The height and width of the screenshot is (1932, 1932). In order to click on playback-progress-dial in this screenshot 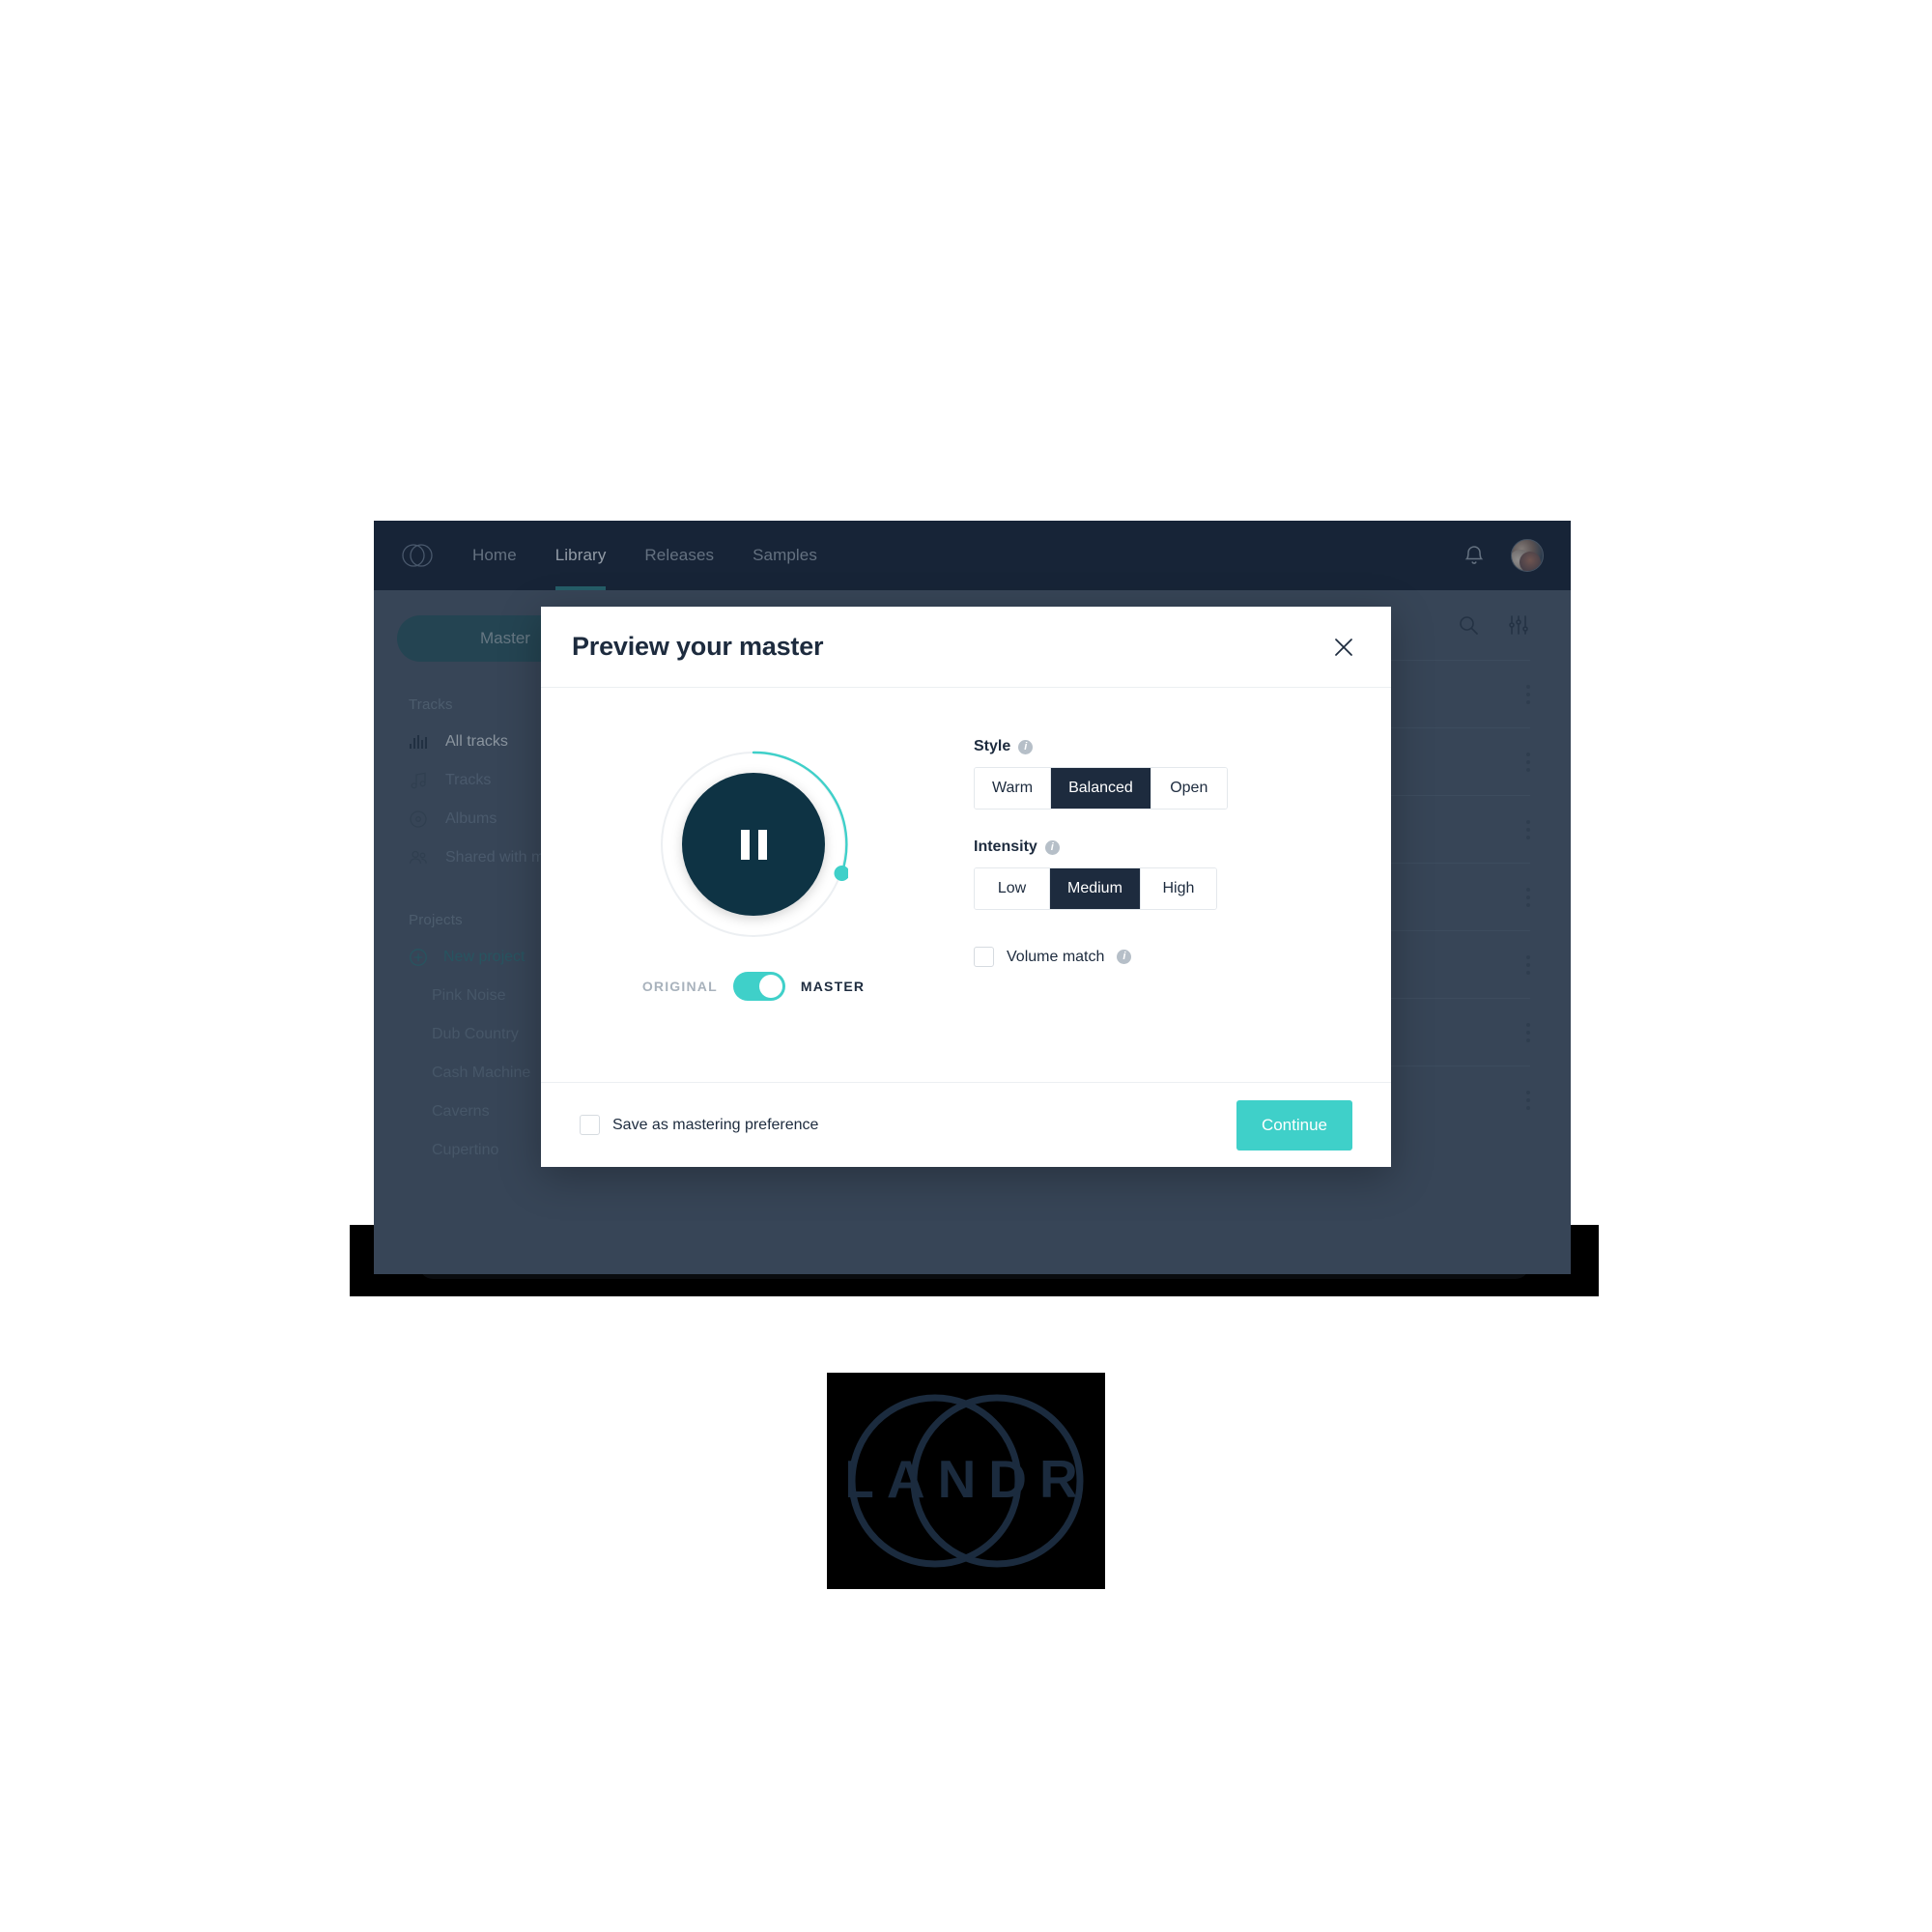, I will do `click(753, 844)`.